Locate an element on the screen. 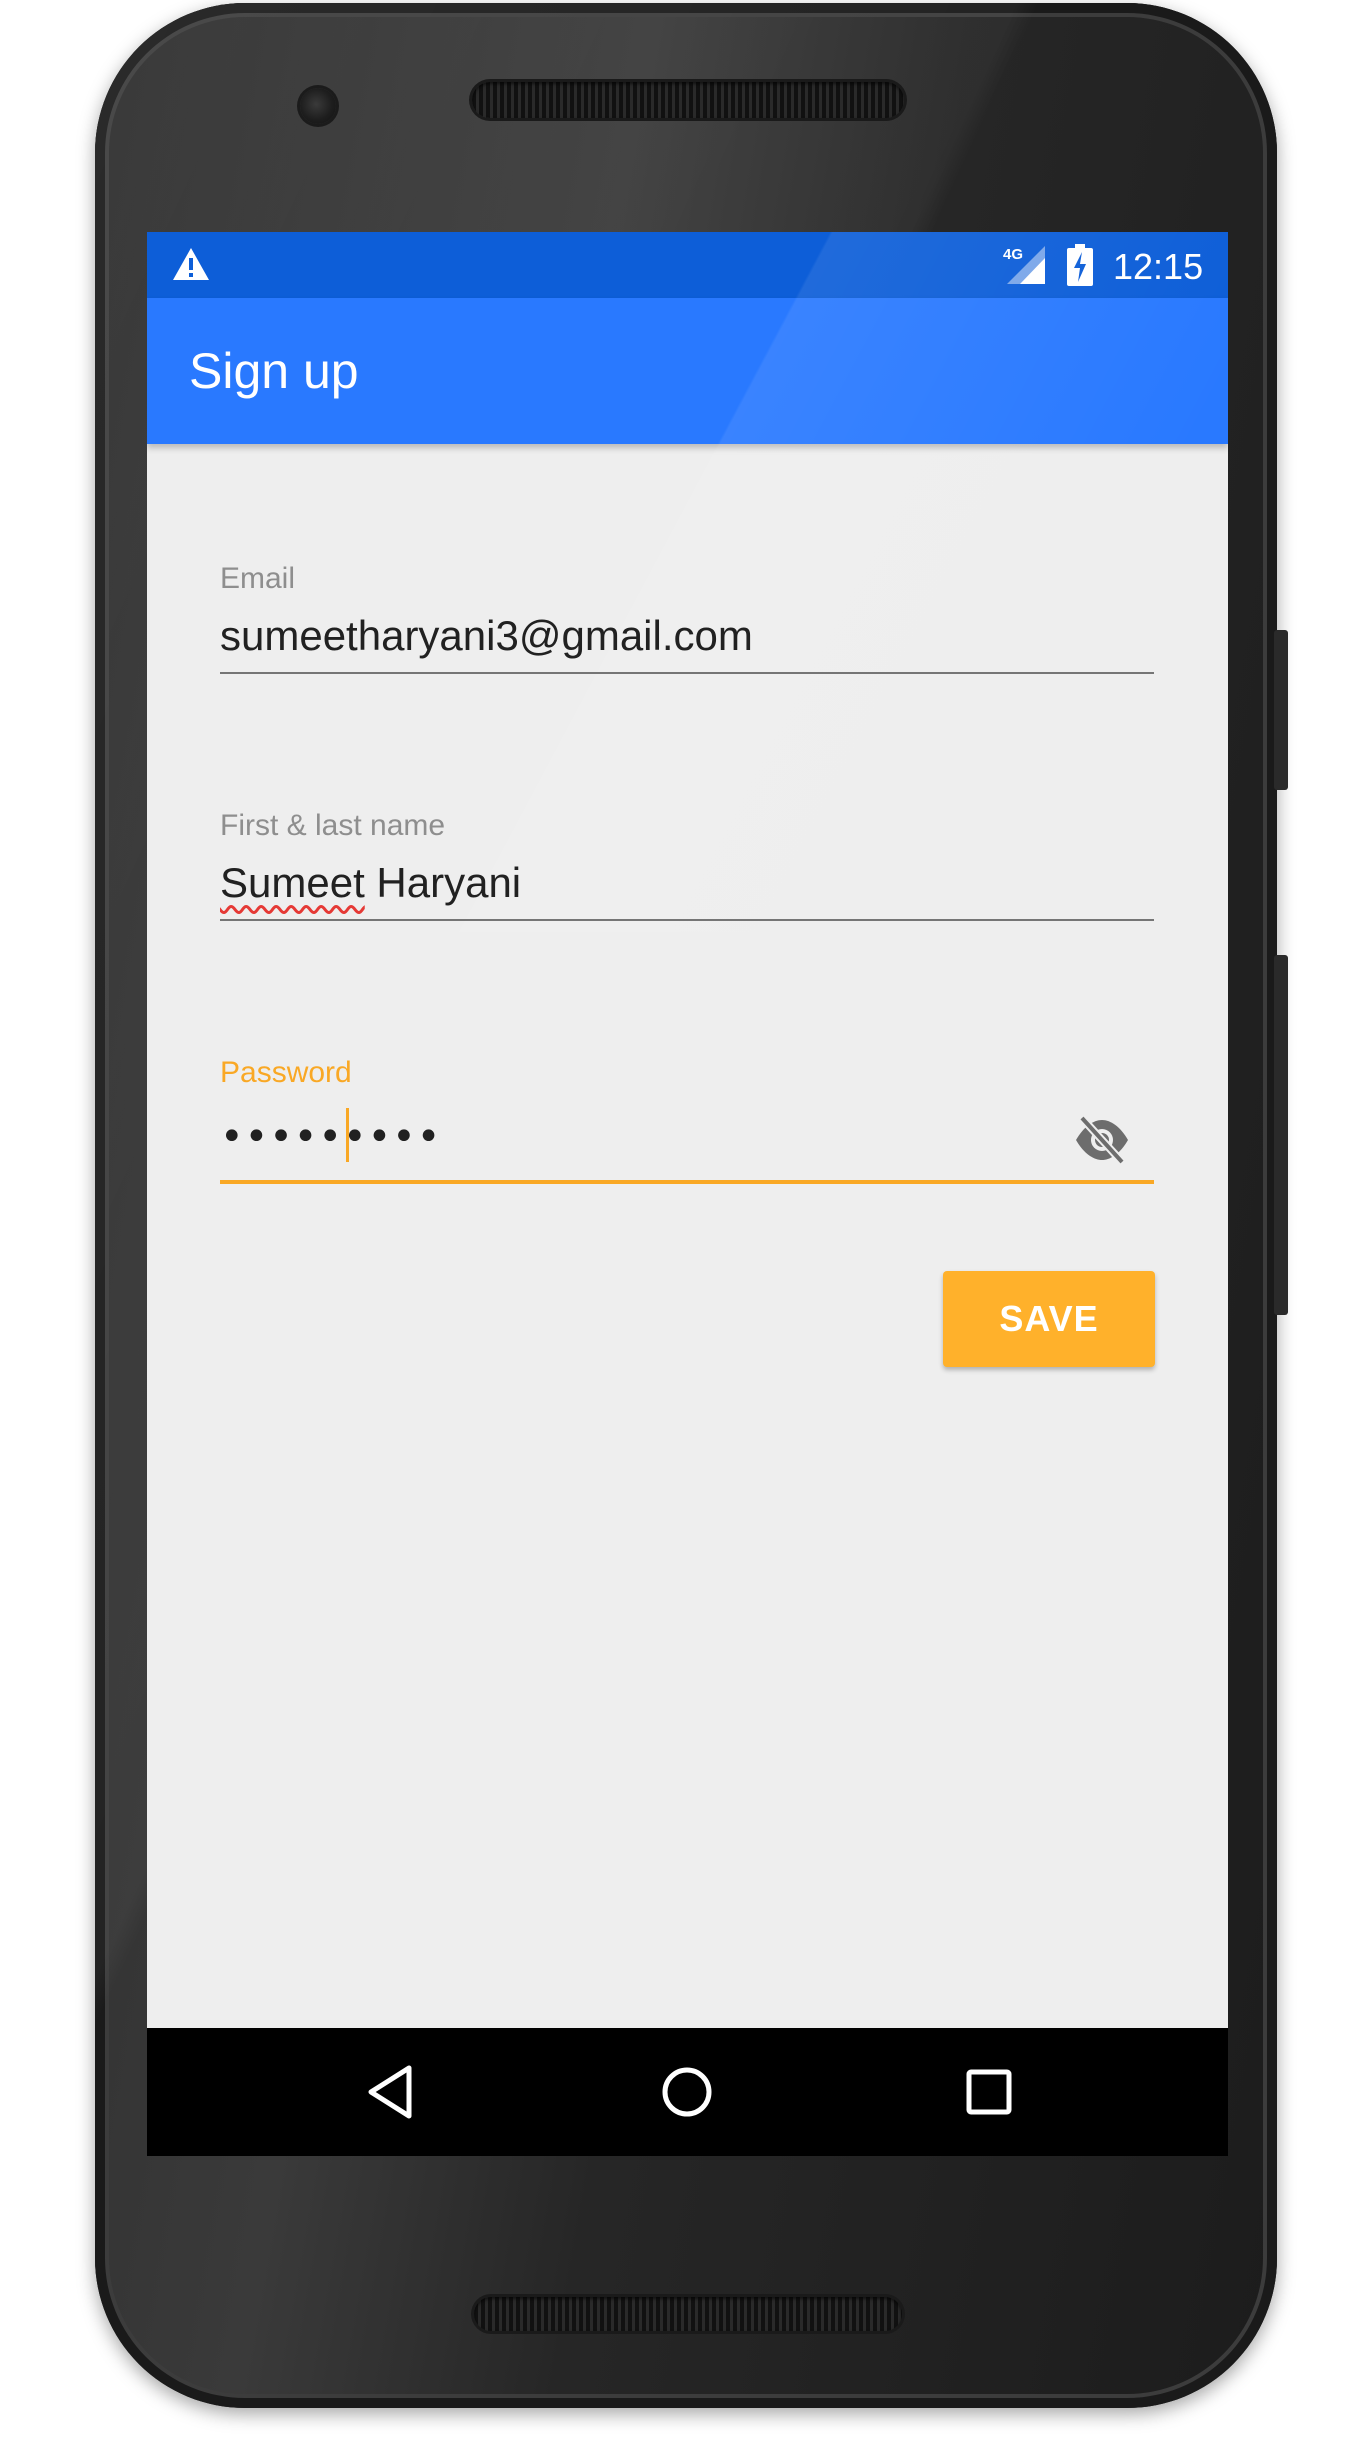 Image resolution: width=1370 pixels, height=2446 pixels. battery-charging-icon is located at coordinates (1080, 265).